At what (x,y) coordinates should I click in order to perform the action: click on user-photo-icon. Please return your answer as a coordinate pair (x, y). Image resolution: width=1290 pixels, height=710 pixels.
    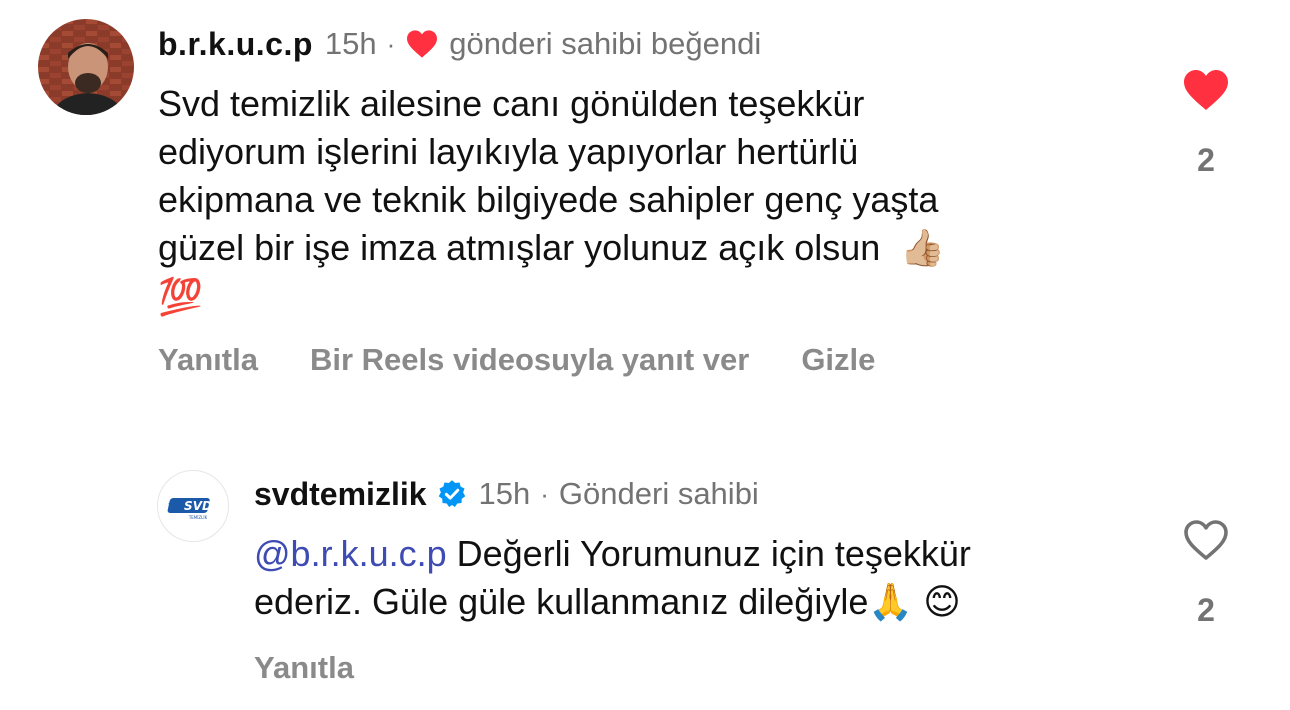
    Looking at the image, I should click on (86, 67).